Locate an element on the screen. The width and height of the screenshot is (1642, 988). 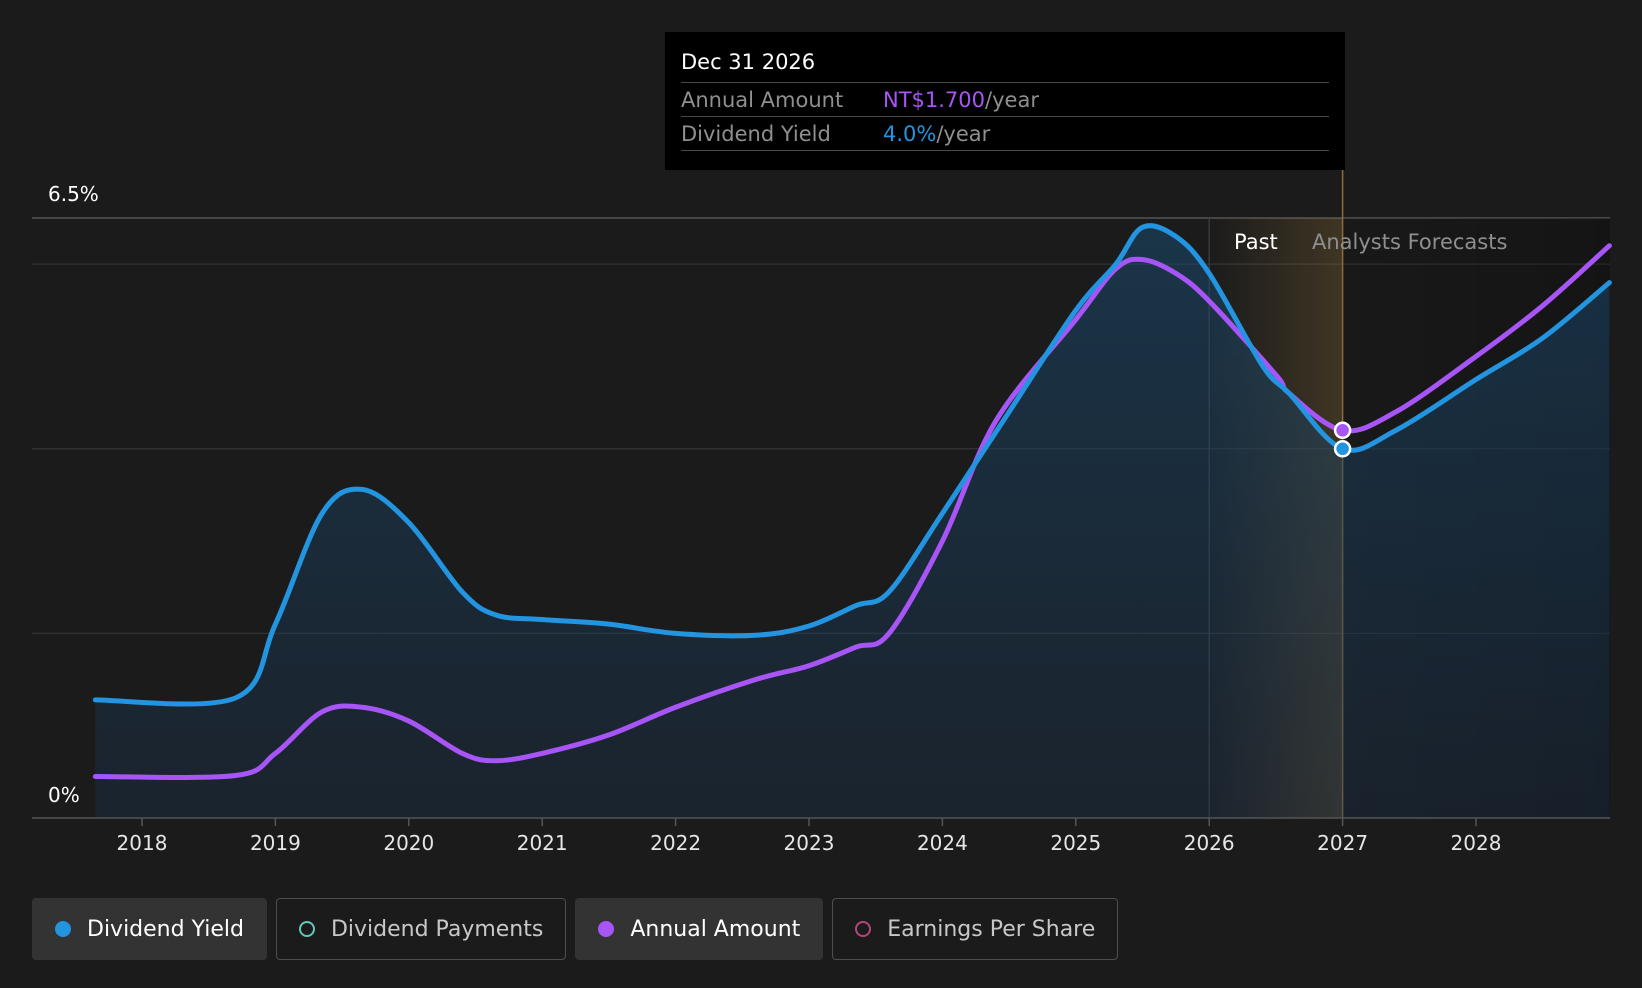
legend-annual-amount-label: Annual Amount is located at coordinates (715, 929).